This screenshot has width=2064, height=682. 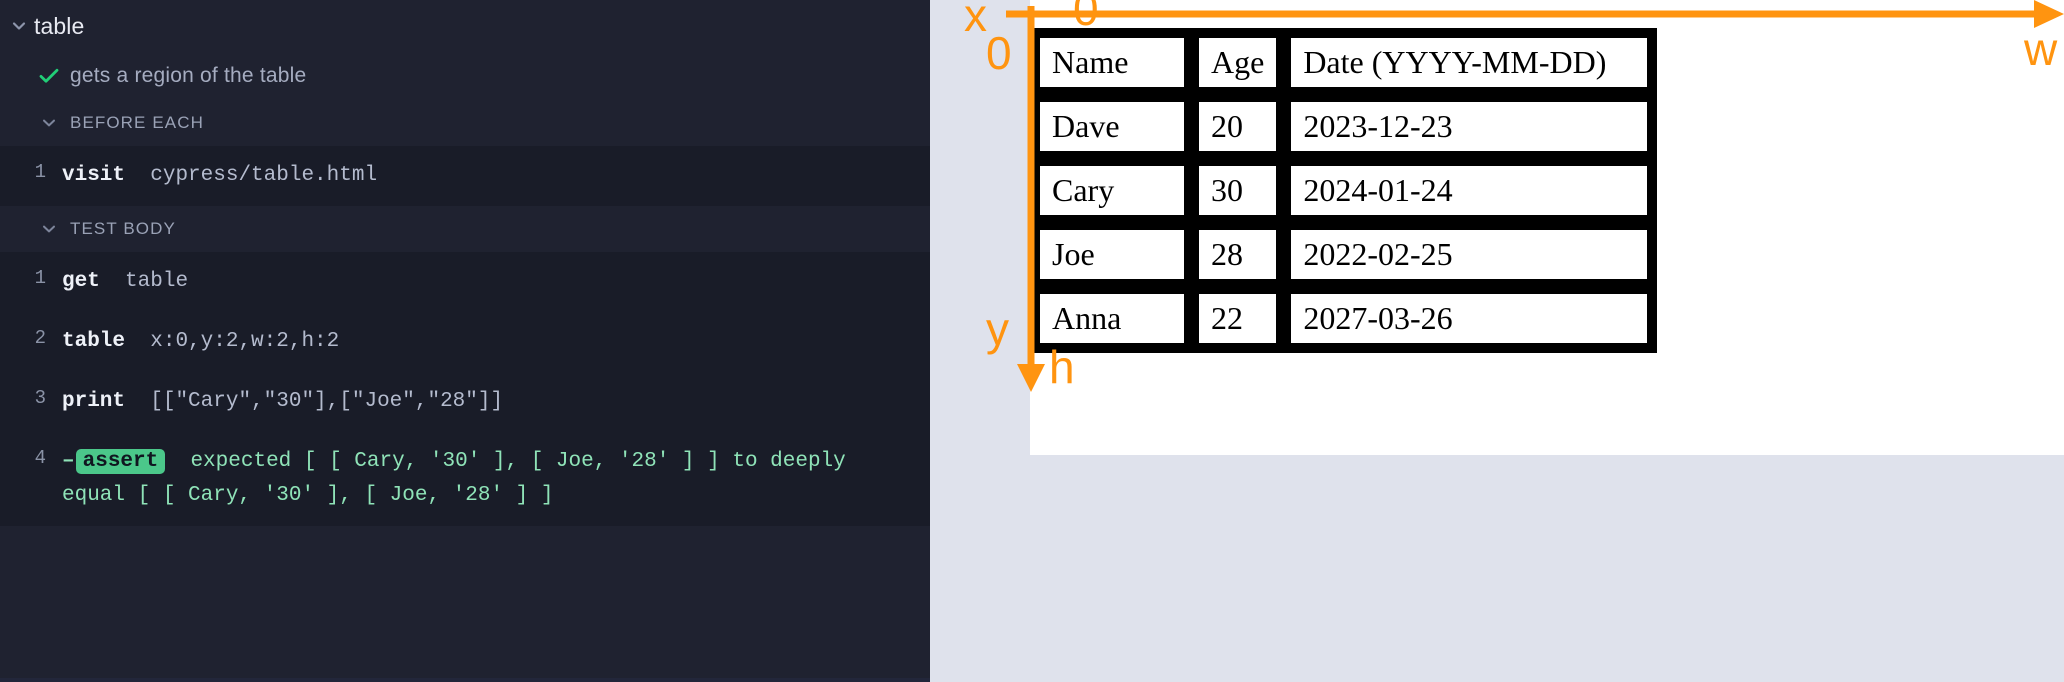 What do you see at coordinates (465, 26) in the screenshot?
I see `suite-row: table` at bounding box center [465, 26].